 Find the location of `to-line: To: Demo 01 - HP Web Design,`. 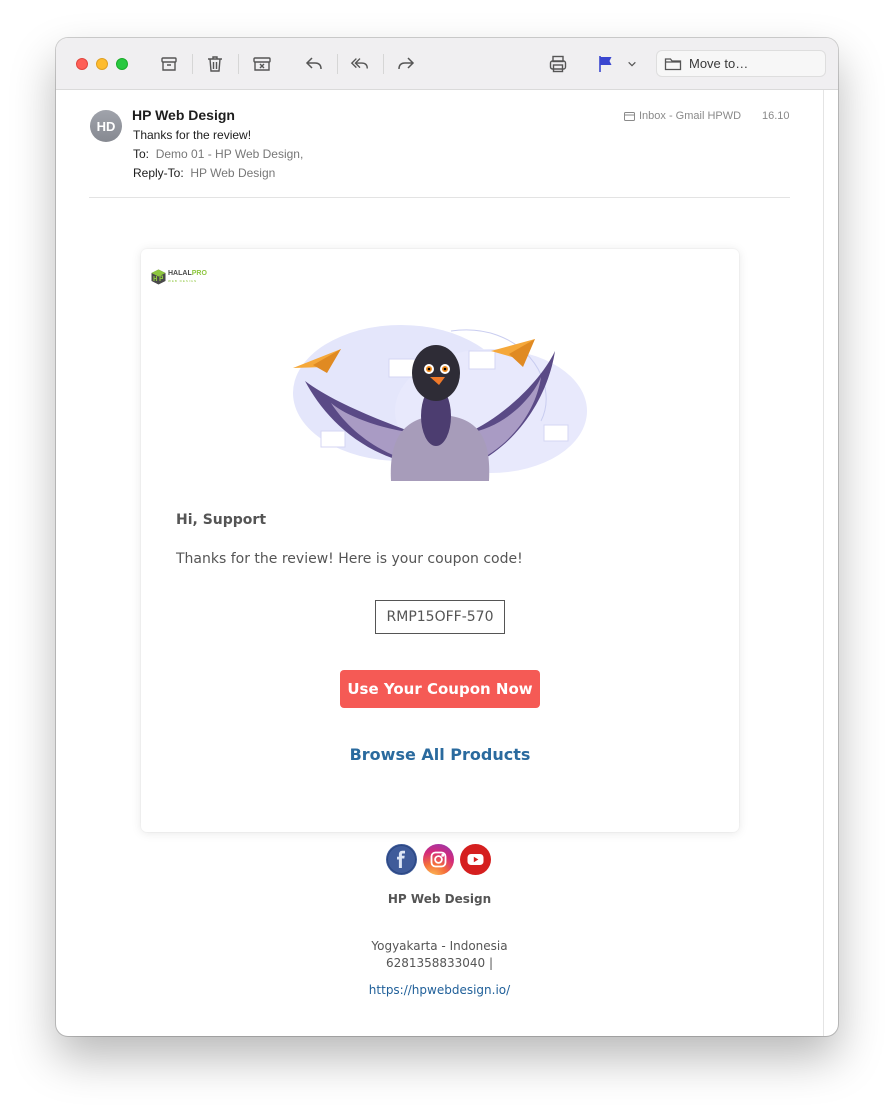

to-line: To: Demo 01 - HP Web Design, is located at coordinates (218, 154).